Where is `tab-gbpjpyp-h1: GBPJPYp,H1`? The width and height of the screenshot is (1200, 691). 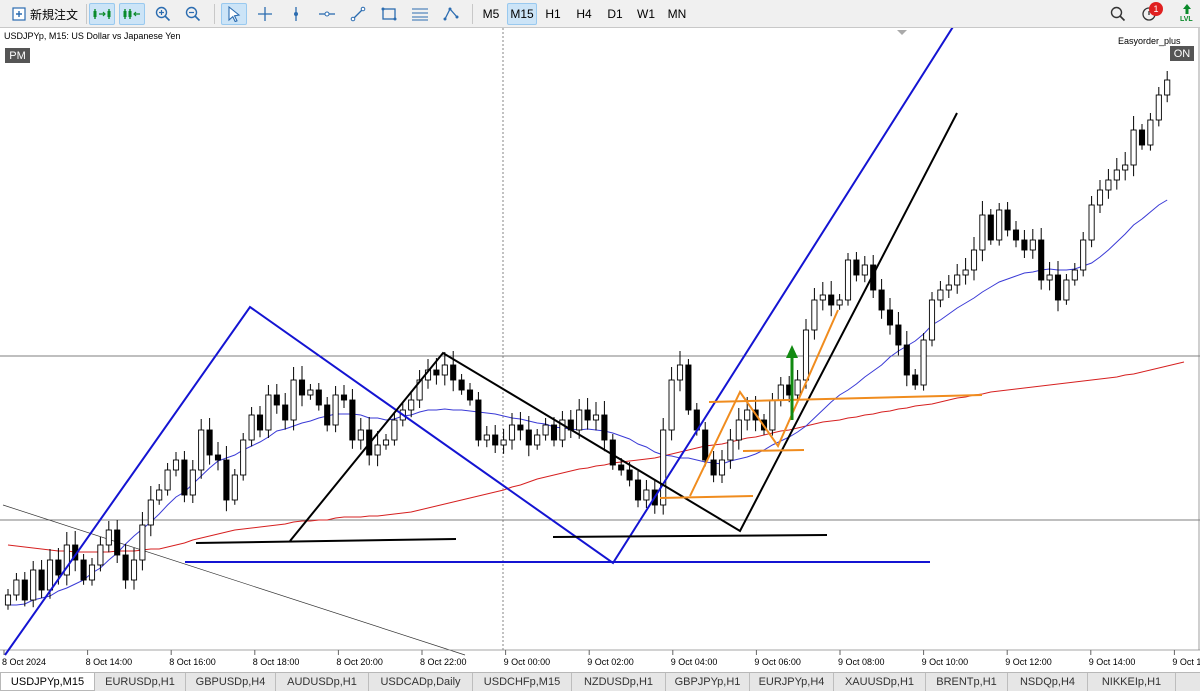
tab-gbpjpyp-h1: GBPJPYp,H1 is located at coordinates (708, 682).